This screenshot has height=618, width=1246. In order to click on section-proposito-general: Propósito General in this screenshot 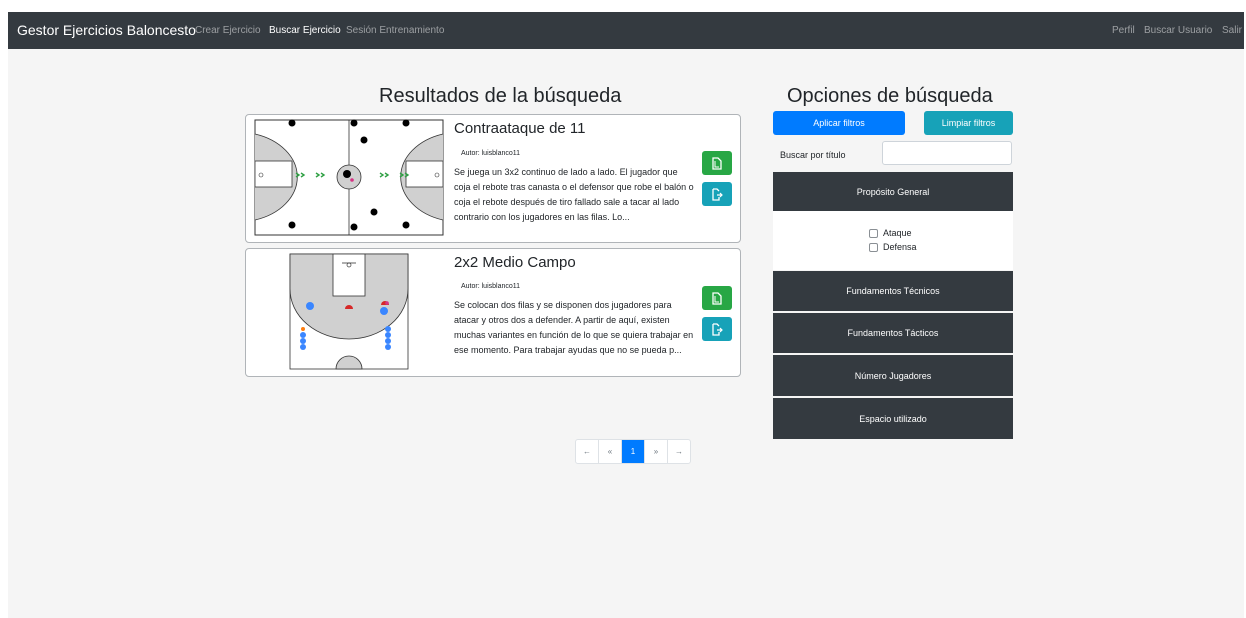, I will do `click(893, 191)`.